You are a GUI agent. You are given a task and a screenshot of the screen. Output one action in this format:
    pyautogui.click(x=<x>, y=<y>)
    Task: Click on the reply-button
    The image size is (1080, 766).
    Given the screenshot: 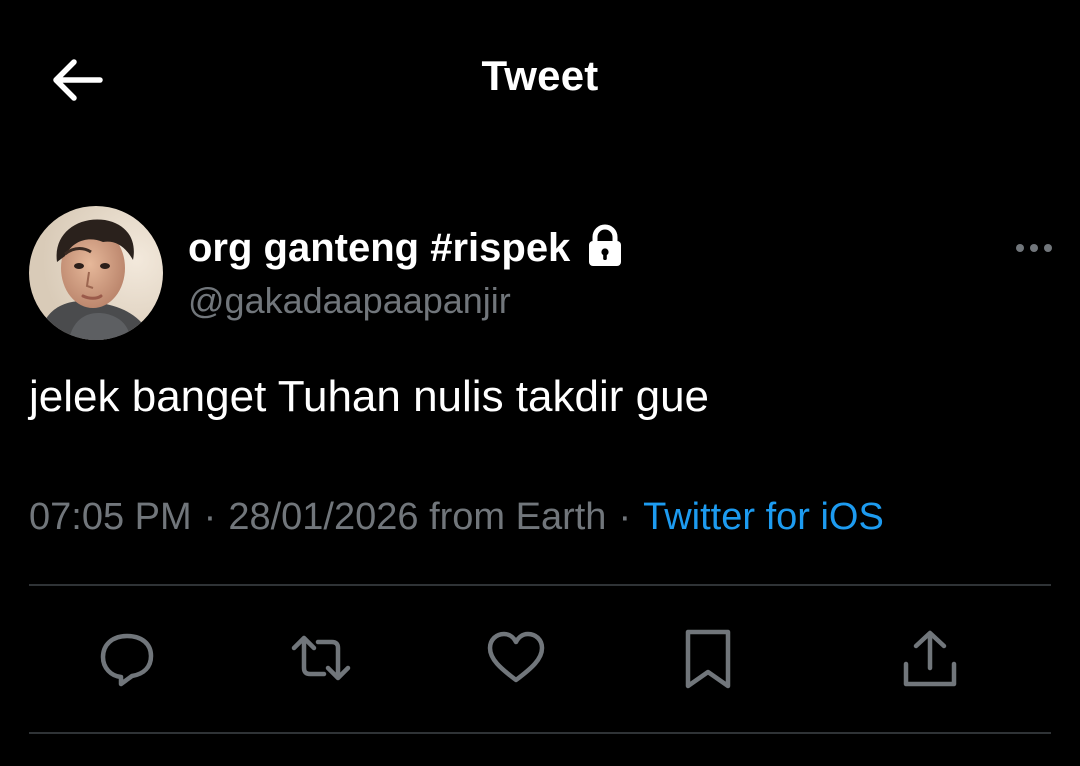 What is the action you would take?
    pyautogui.click(x=126, y=660)
    